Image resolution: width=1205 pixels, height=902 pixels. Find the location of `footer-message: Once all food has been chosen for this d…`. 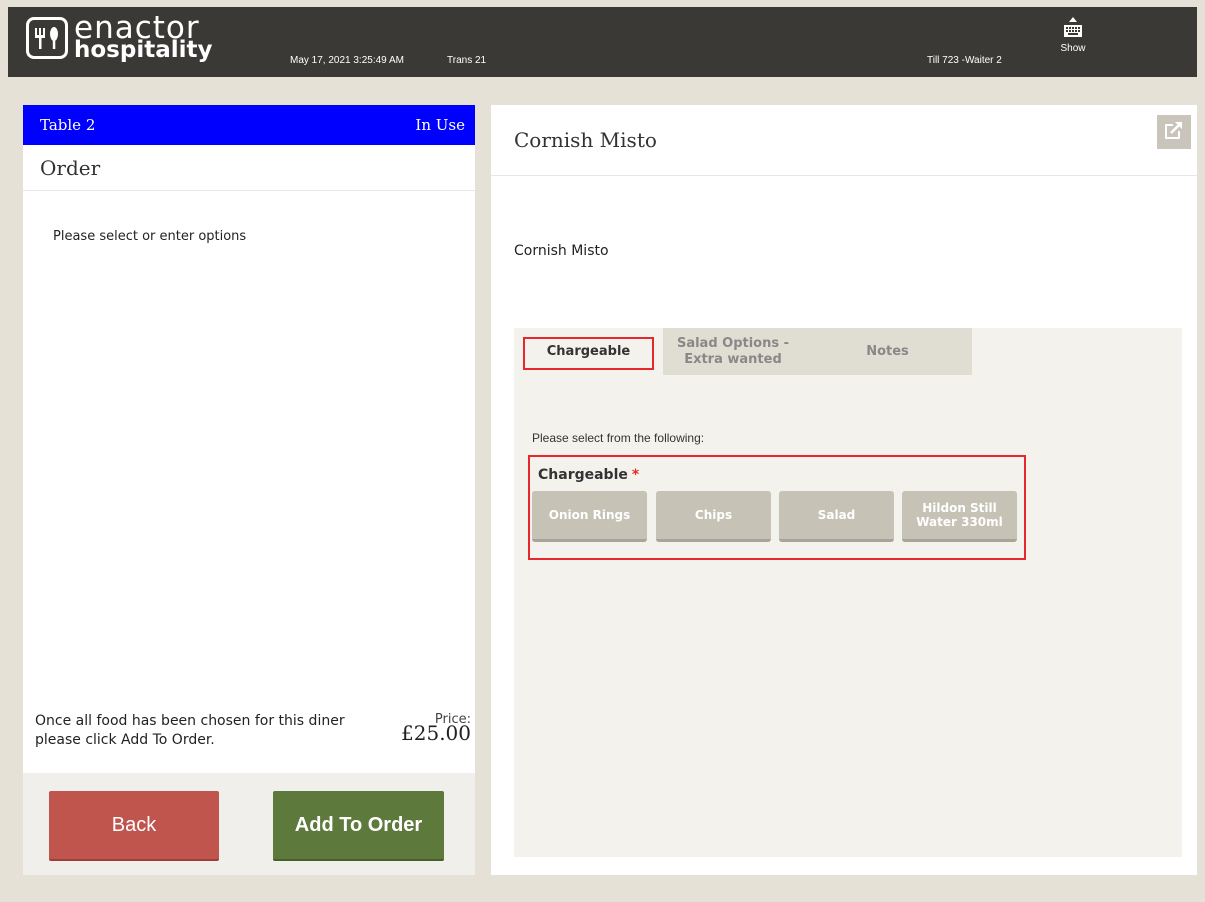

footer-message: Once all food has been chosen for this d… is located at coordinates (190, 730).